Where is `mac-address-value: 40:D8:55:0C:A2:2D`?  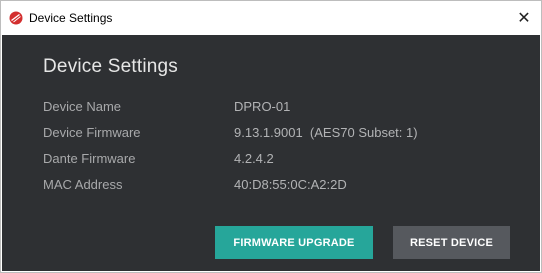 mac-address-value: 40:D8:55:0C:A2:2D is located at coordinates (290, 184).